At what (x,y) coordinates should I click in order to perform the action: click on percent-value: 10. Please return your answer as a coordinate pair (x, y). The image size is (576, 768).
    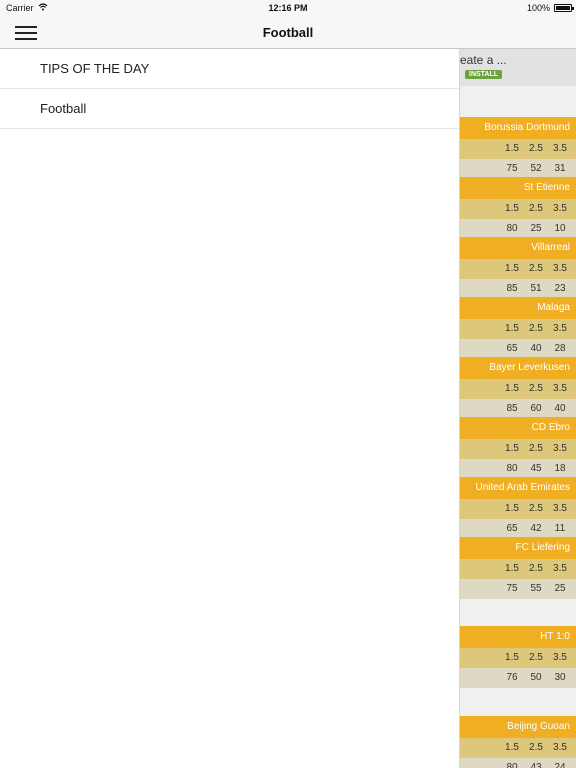
    Looking at the image, I should click on (560, 228).